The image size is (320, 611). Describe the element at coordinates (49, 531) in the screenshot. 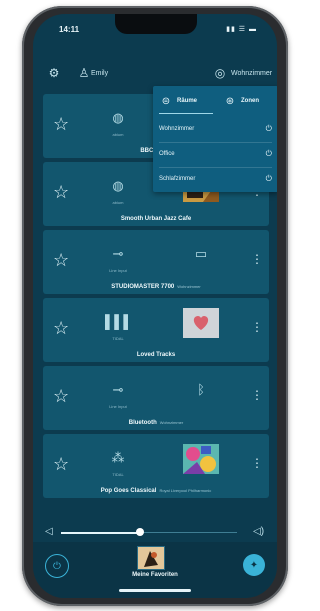

I see `volume-down-icon: ◁` at that location.